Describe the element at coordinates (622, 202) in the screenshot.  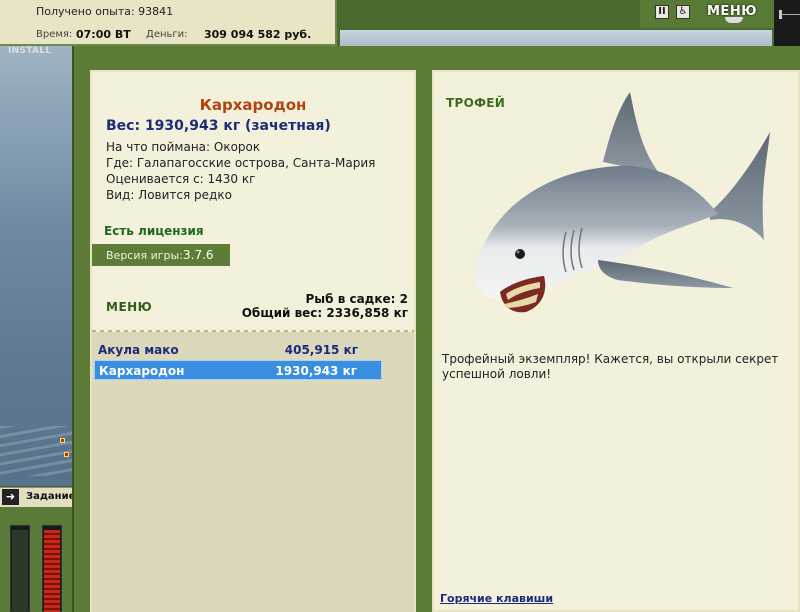
I see `shark-image` at that location.